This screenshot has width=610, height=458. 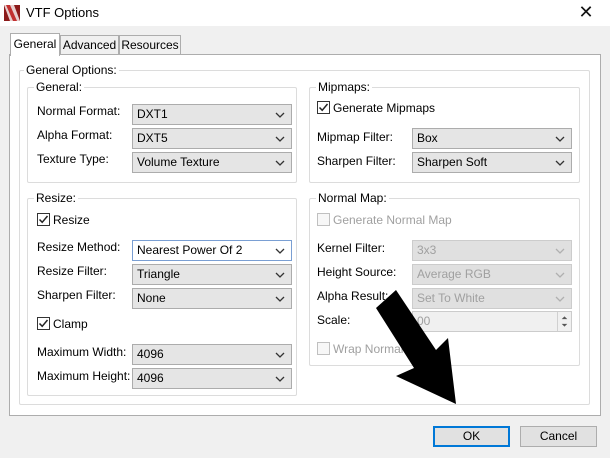 What do you see at coordinates (71, 70) in the screenshot?
I see `general-options-label: General Options:` at bounding box center [71, 70].